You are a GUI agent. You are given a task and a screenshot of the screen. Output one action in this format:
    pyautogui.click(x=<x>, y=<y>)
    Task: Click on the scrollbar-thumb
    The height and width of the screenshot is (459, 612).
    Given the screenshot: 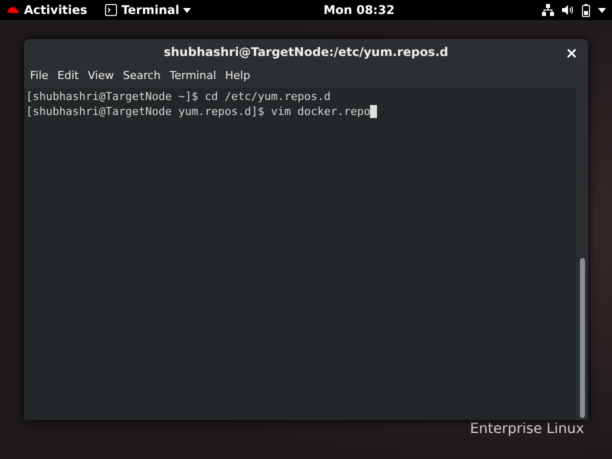 What is the action you would take?
    pyautogui.click(x=582, y=338)
    